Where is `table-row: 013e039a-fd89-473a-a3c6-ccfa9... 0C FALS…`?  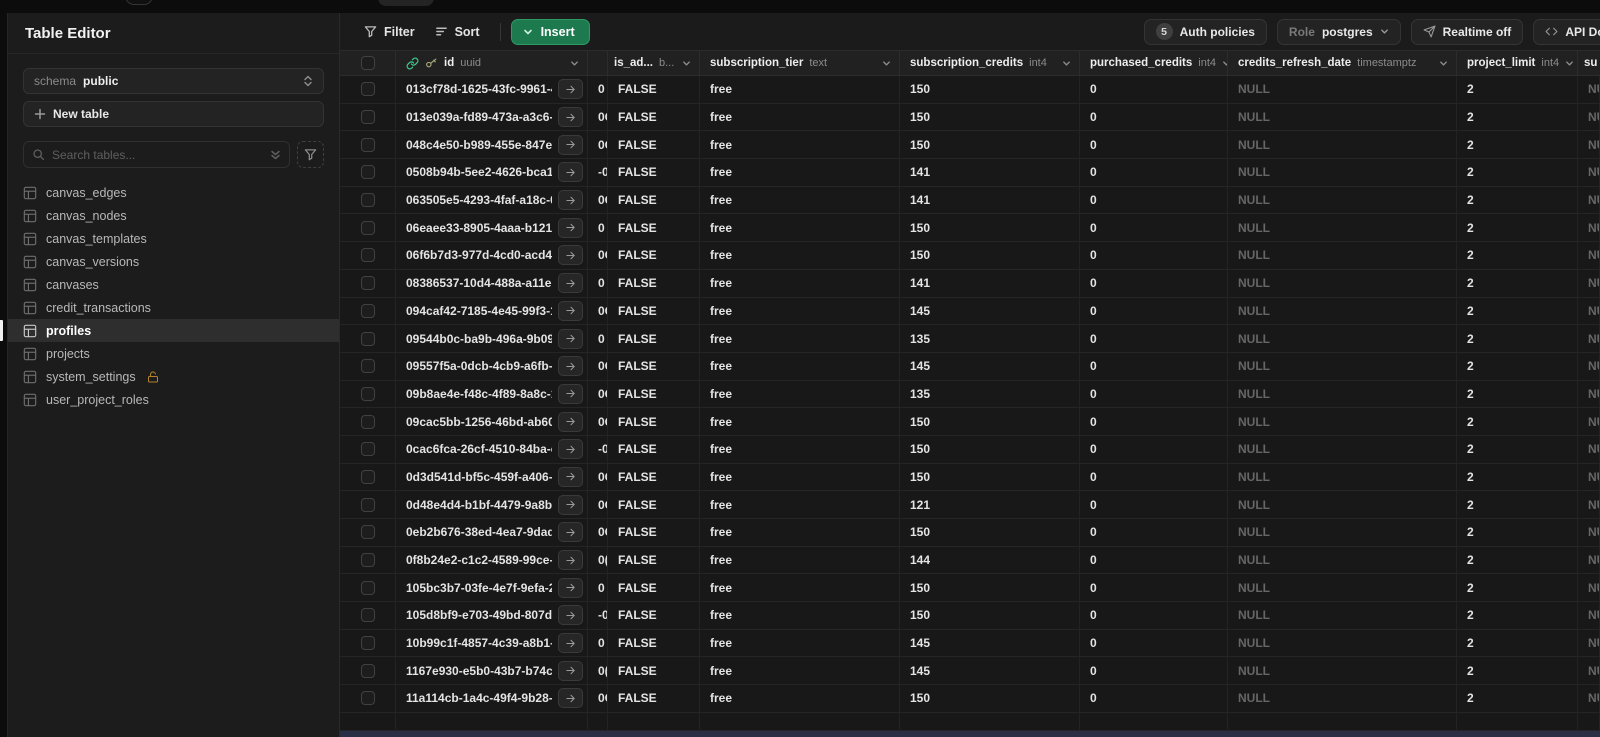
table-row: 013e039a-fd89-473a-a3c6-ccfa9... 0C FALS… is located at coordinates (970, 117).